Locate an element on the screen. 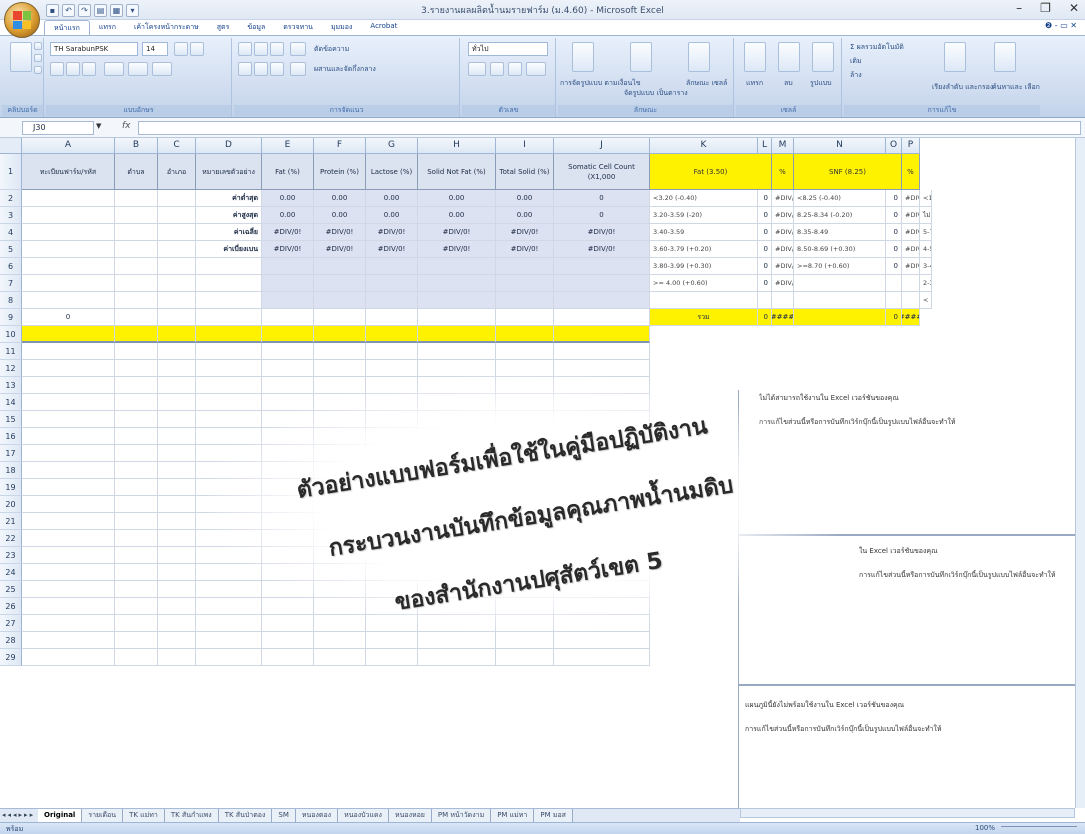  fat-count-cell is located at coordinates (765, 300).